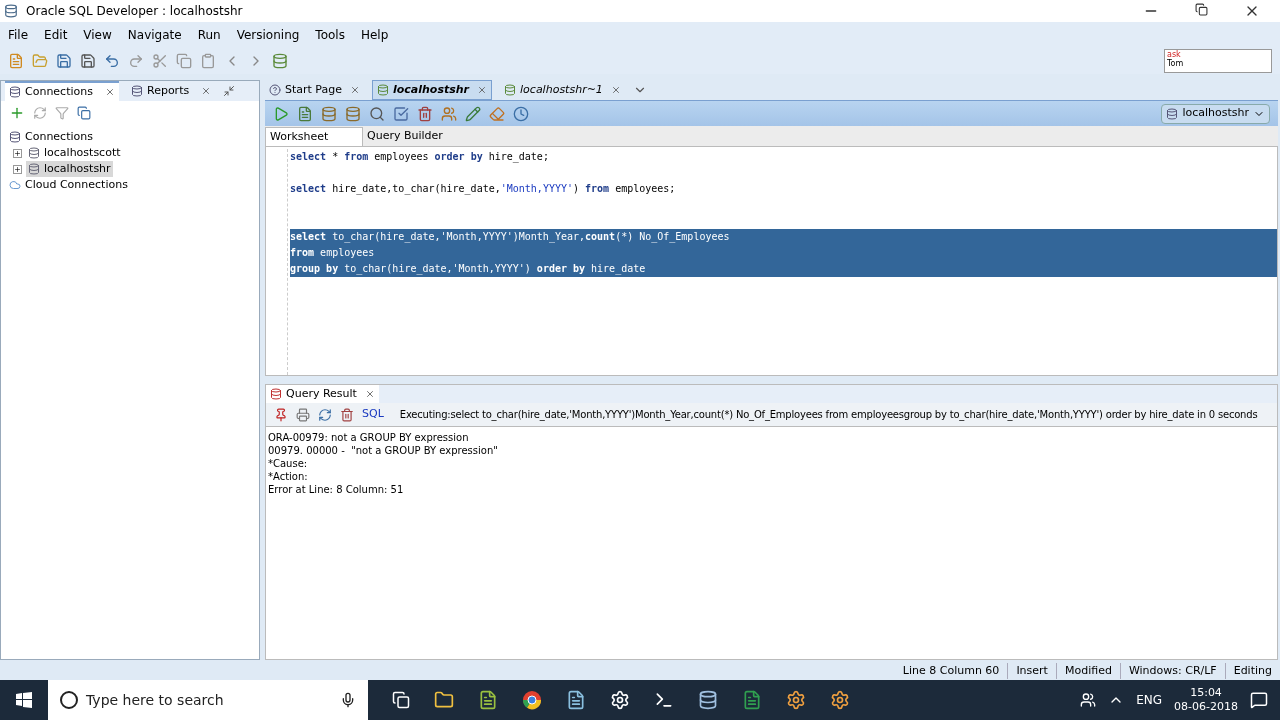 The height and width of the screenshot is (720, 1280). I want to click on status-item: Line 8 Column 60, so click(951, 671).